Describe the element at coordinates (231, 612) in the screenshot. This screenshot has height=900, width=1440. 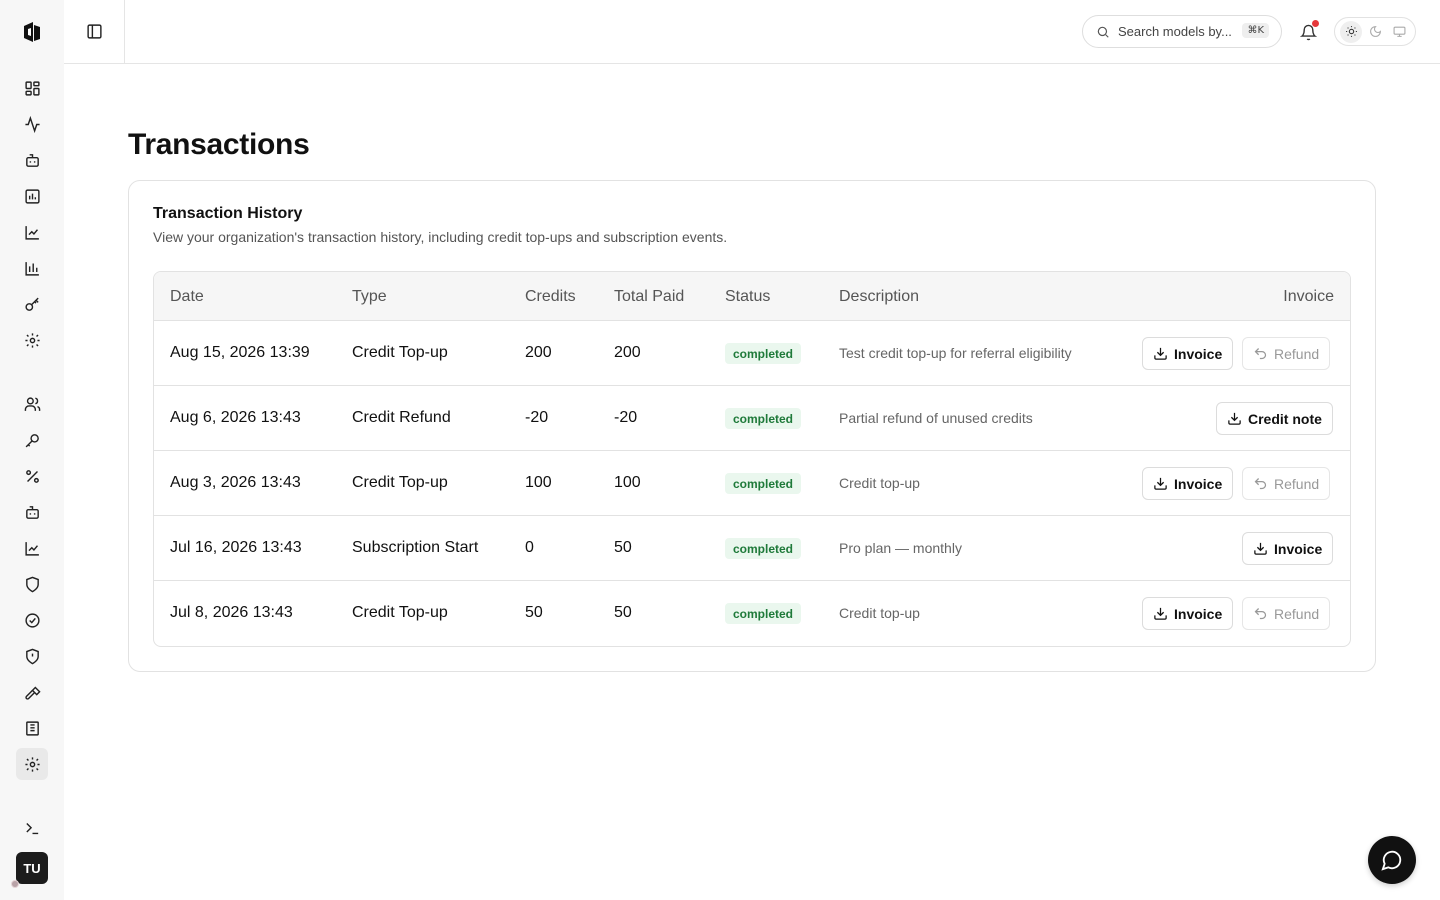
I see `cell-date: Jul 8, 2026 13:43` at that location.